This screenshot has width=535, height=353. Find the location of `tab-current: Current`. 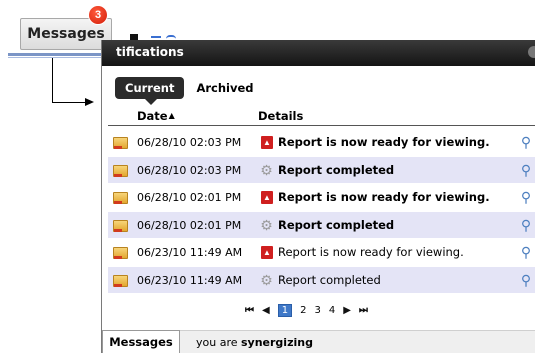

tab-current: Current is located at coordinates (150, 91).